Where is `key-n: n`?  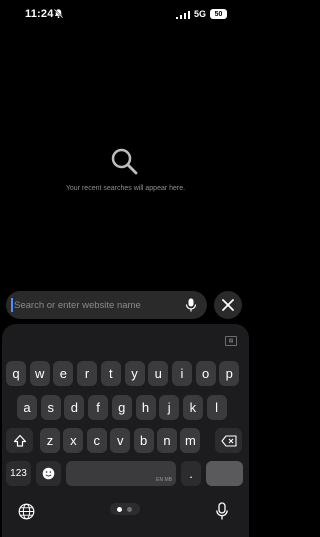
key-n: n is located at coordinates (167, 440).